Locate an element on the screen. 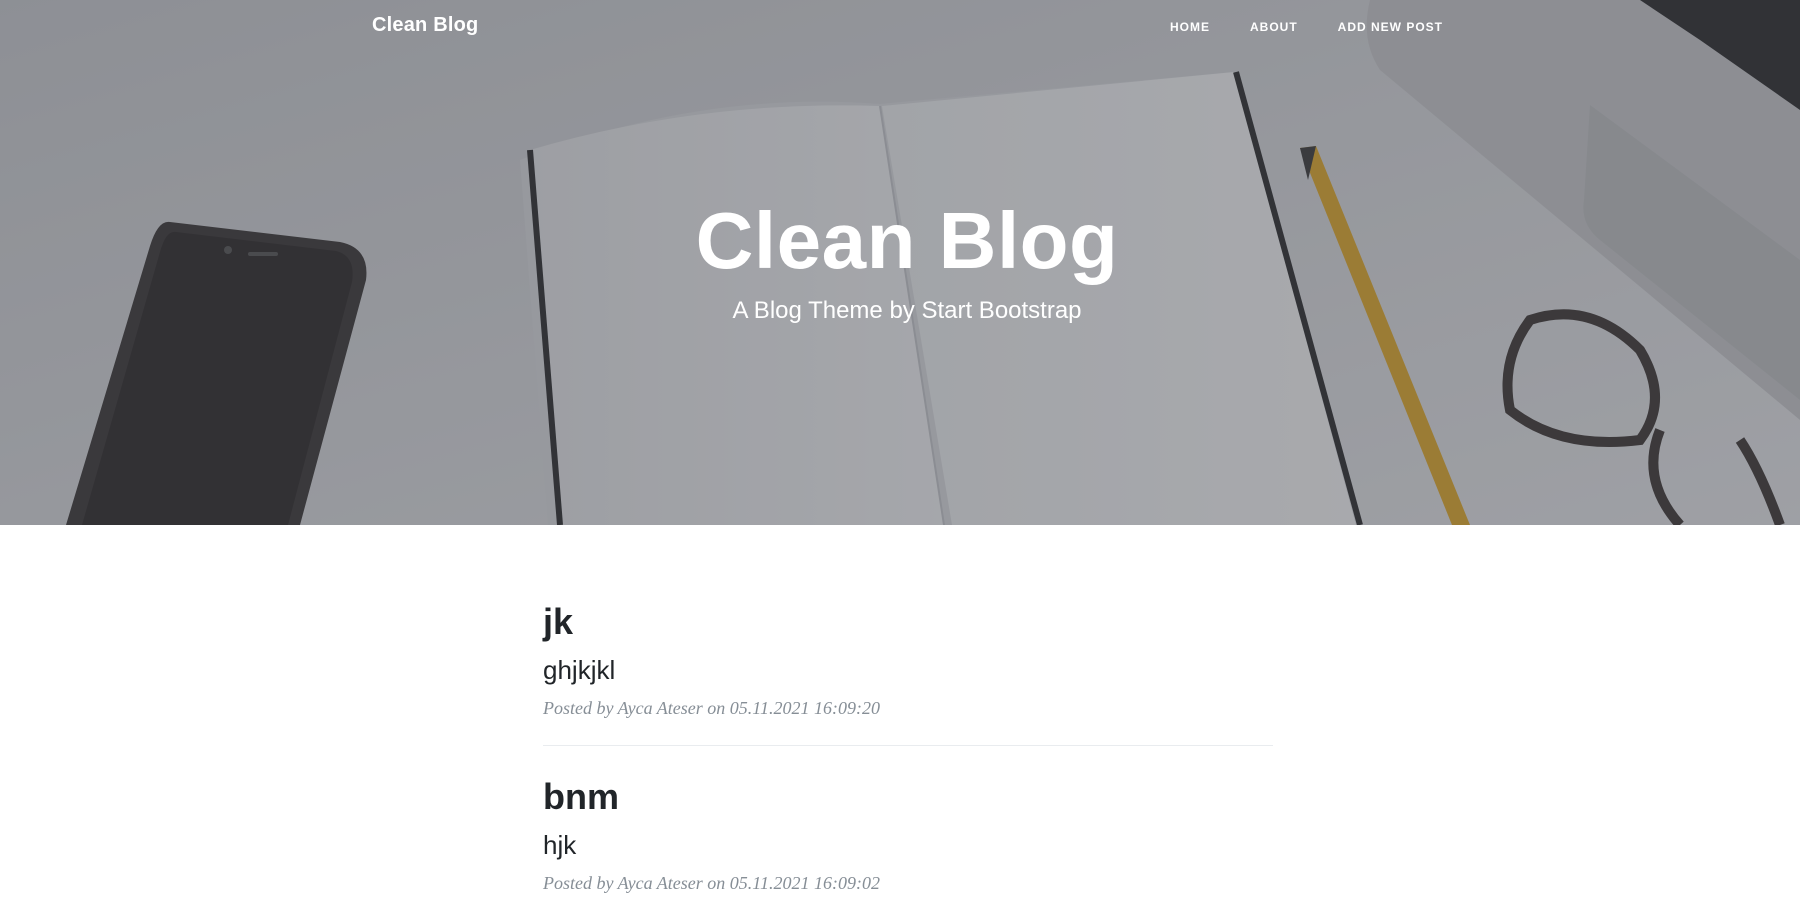 This screenshot has height=897, width=1800. navbar-brand: Clean Blog is located at coordinates (425, 25).